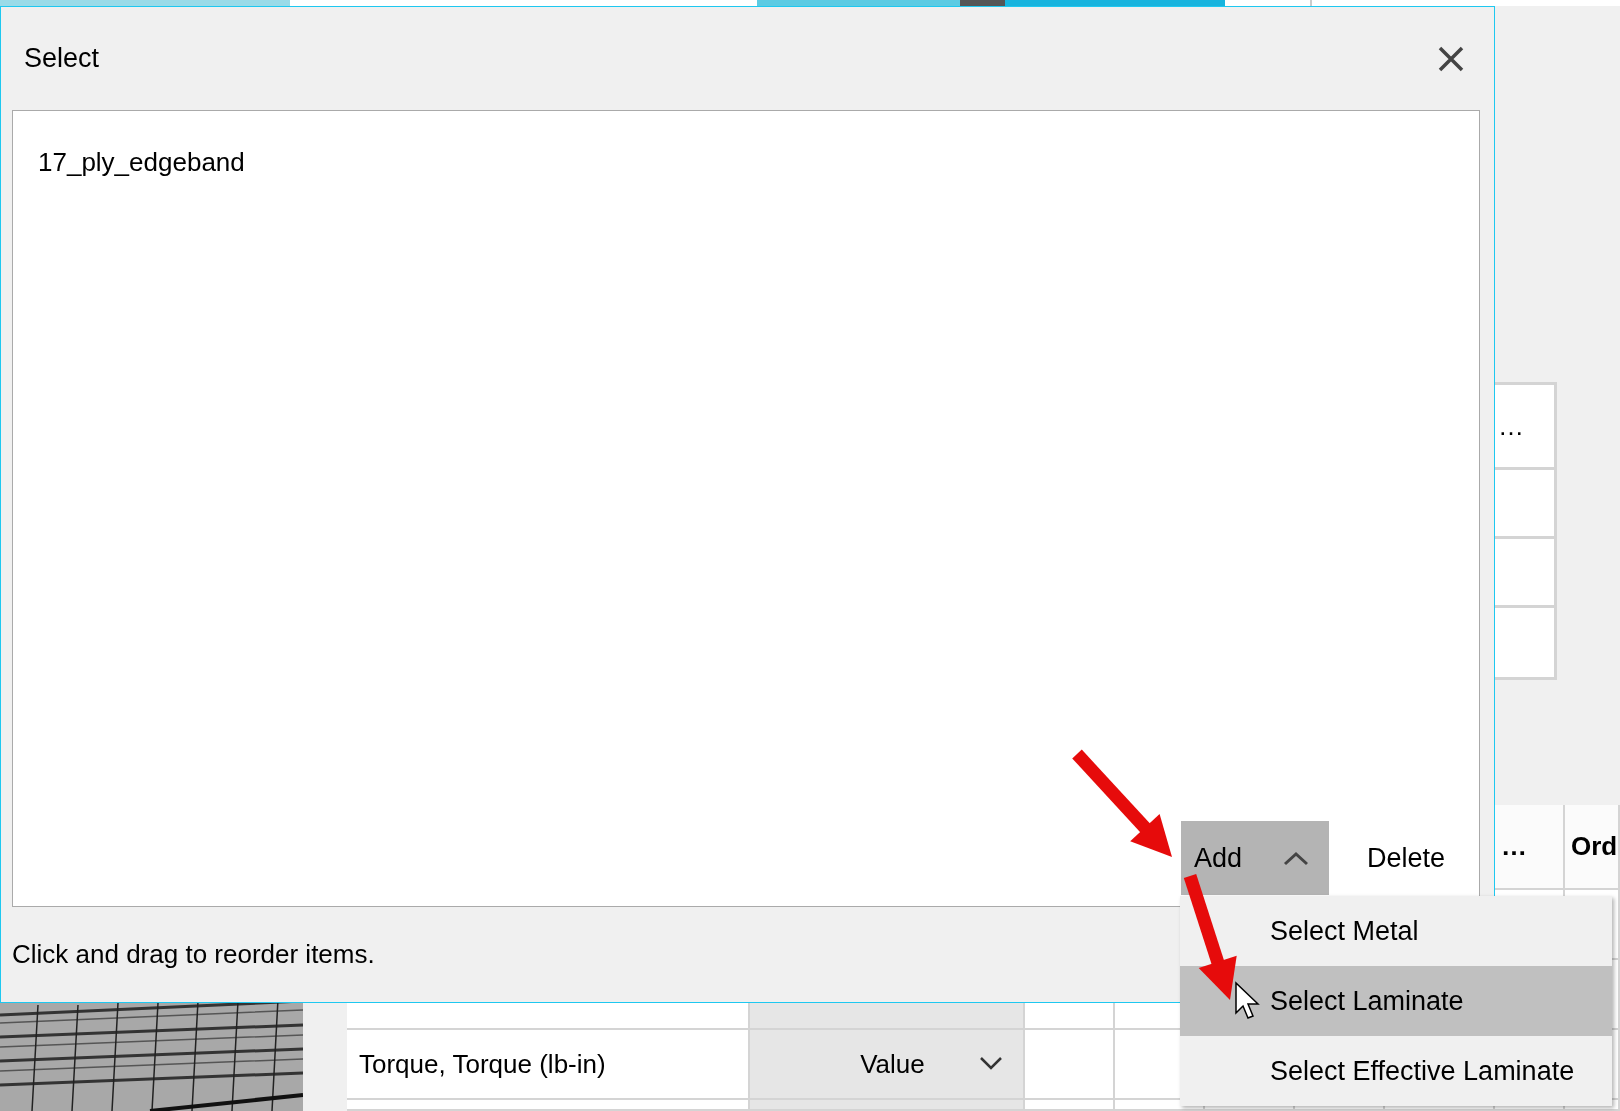  I want to click on list-item: 17_ply_edgeband, so click(141, 162).